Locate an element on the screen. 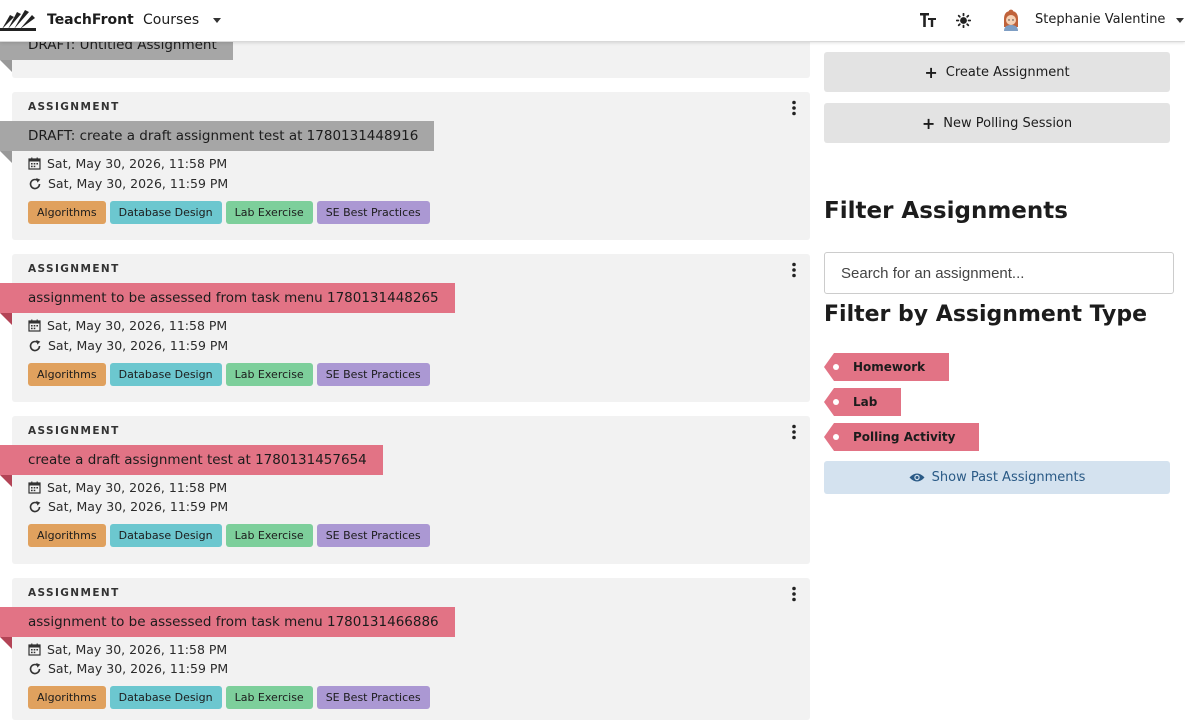 This screenshot has width=1185, height=720. user-name: Stephanie Valentine is located at coordinates (1100, 19).